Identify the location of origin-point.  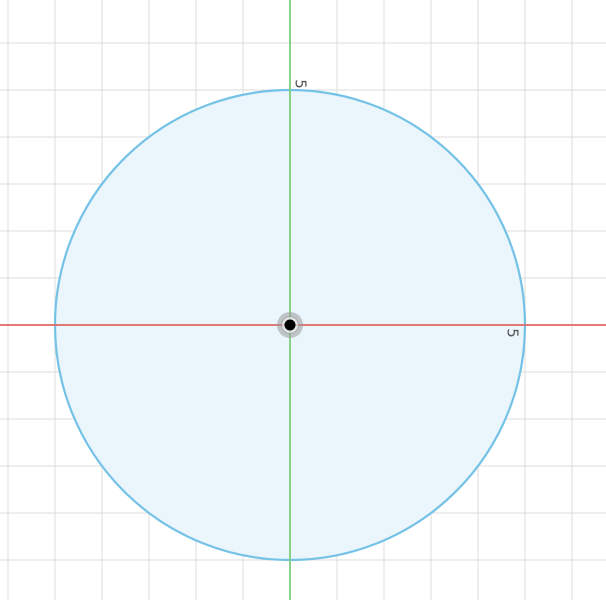
(290, 325).